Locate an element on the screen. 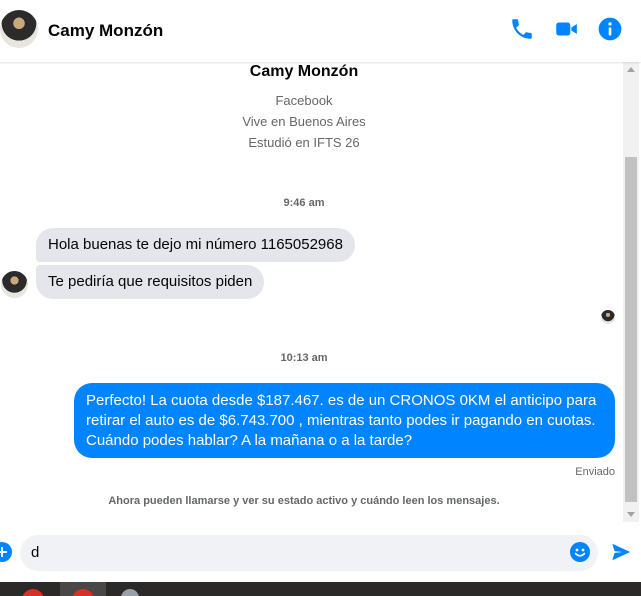  scroll-up-arrow is located at coordinates (631, 69).